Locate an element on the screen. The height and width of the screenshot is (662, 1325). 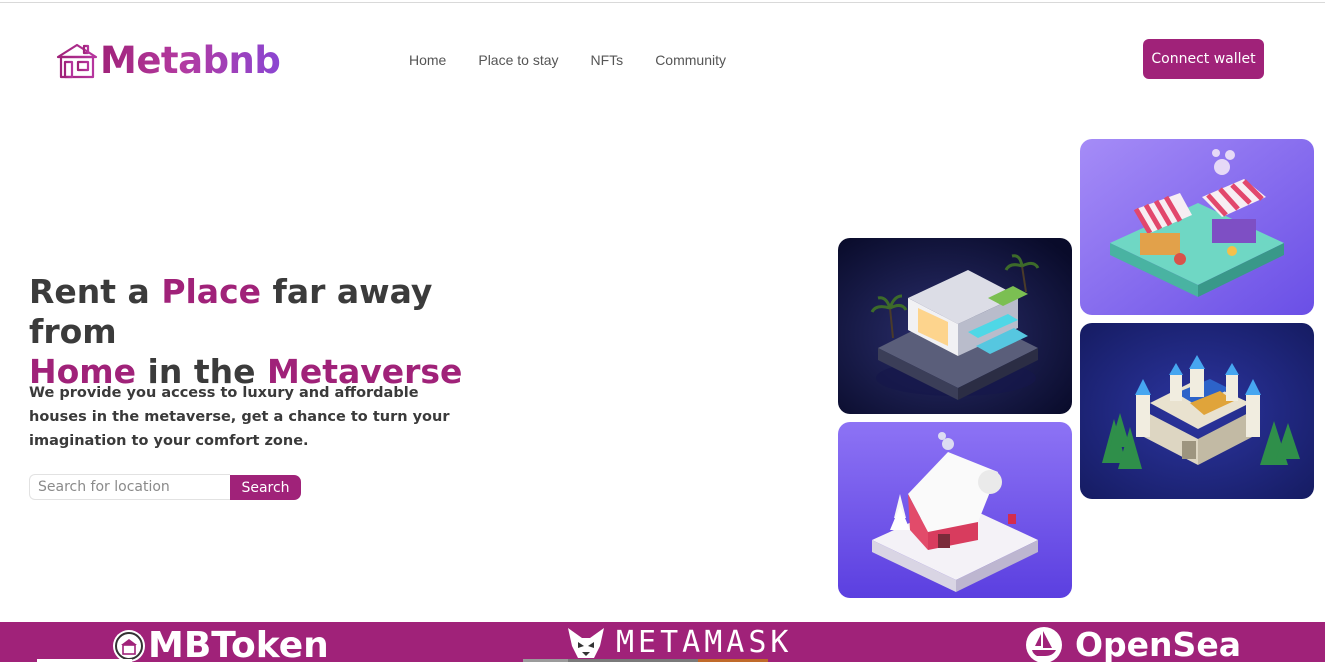
partner-metamask: METAMASK is located at coordinates (679, 642).